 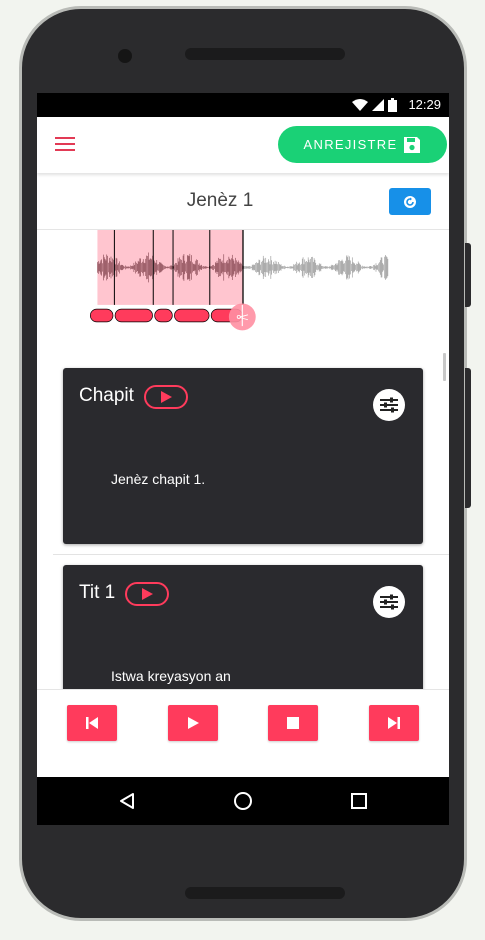 I want to click on divider, so click(x=251, y=554).